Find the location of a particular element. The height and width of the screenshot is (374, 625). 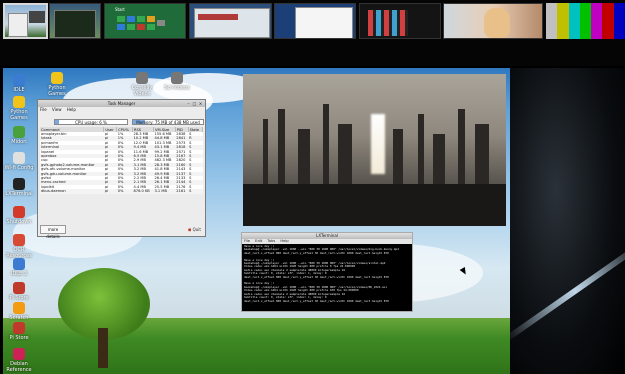

table-cell: dbus-daemon is located at coordinates (72, 191).